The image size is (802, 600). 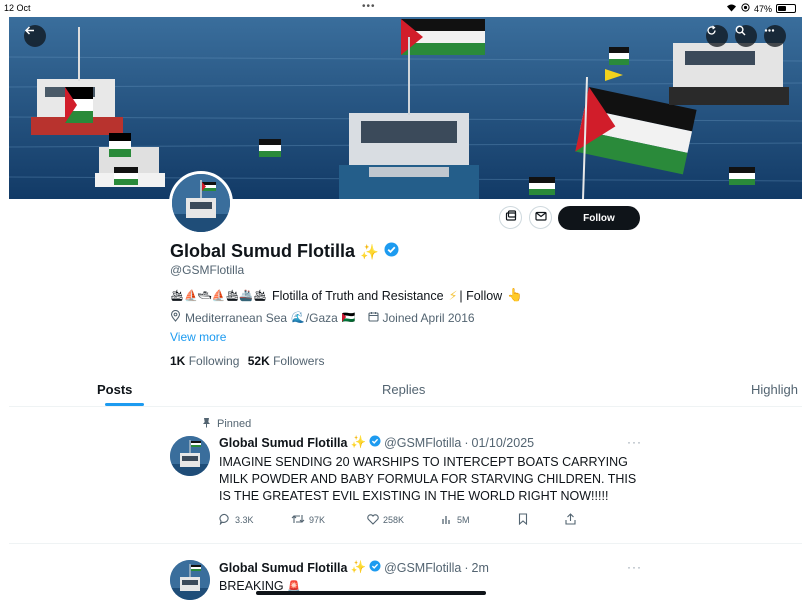 I want to click on mail-icon, so click(x=540, y=218).